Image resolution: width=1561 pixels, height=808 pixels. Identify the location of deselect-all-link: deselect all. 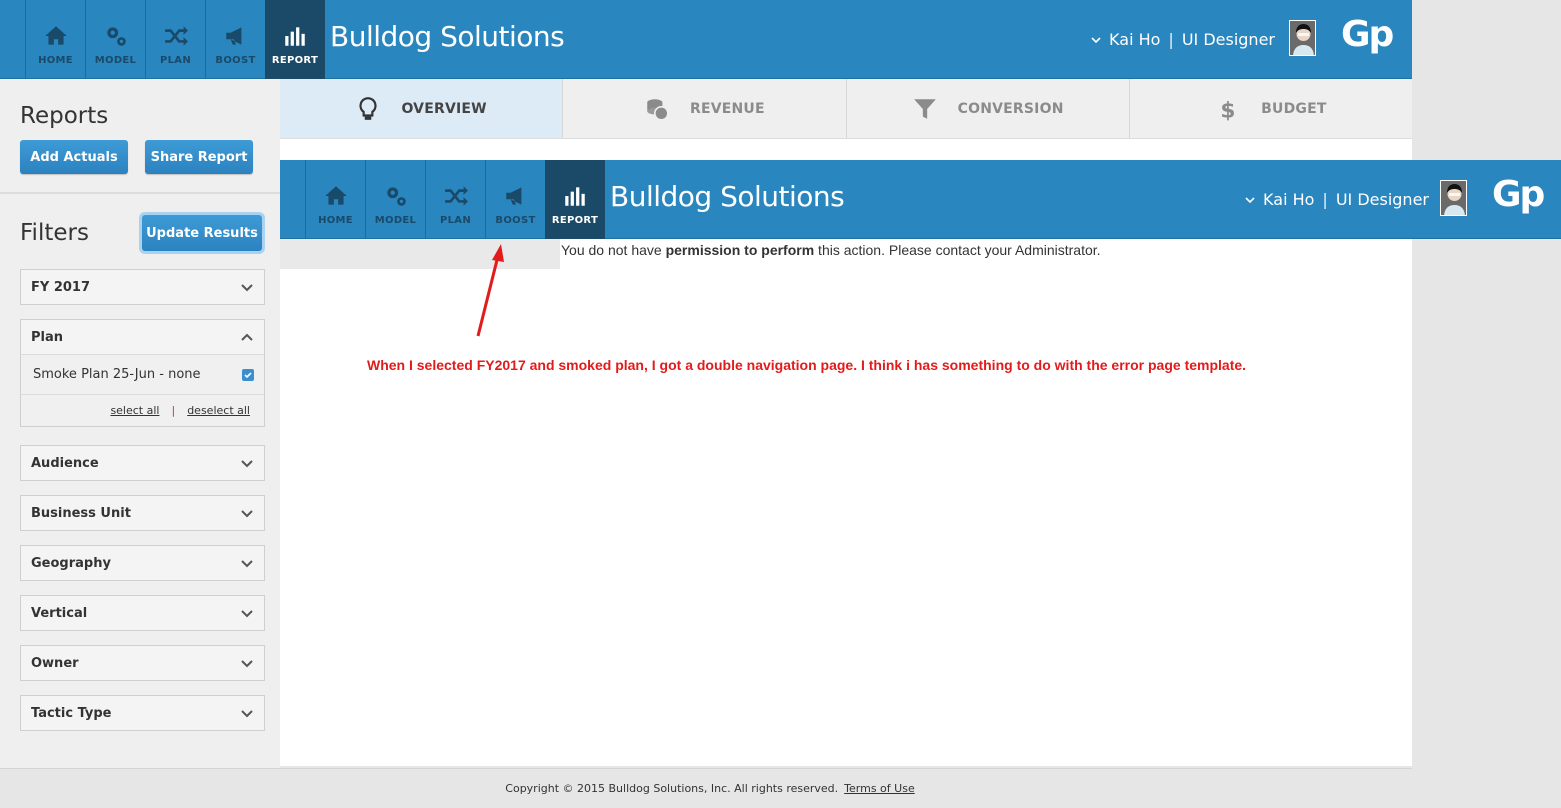
(218, 410).